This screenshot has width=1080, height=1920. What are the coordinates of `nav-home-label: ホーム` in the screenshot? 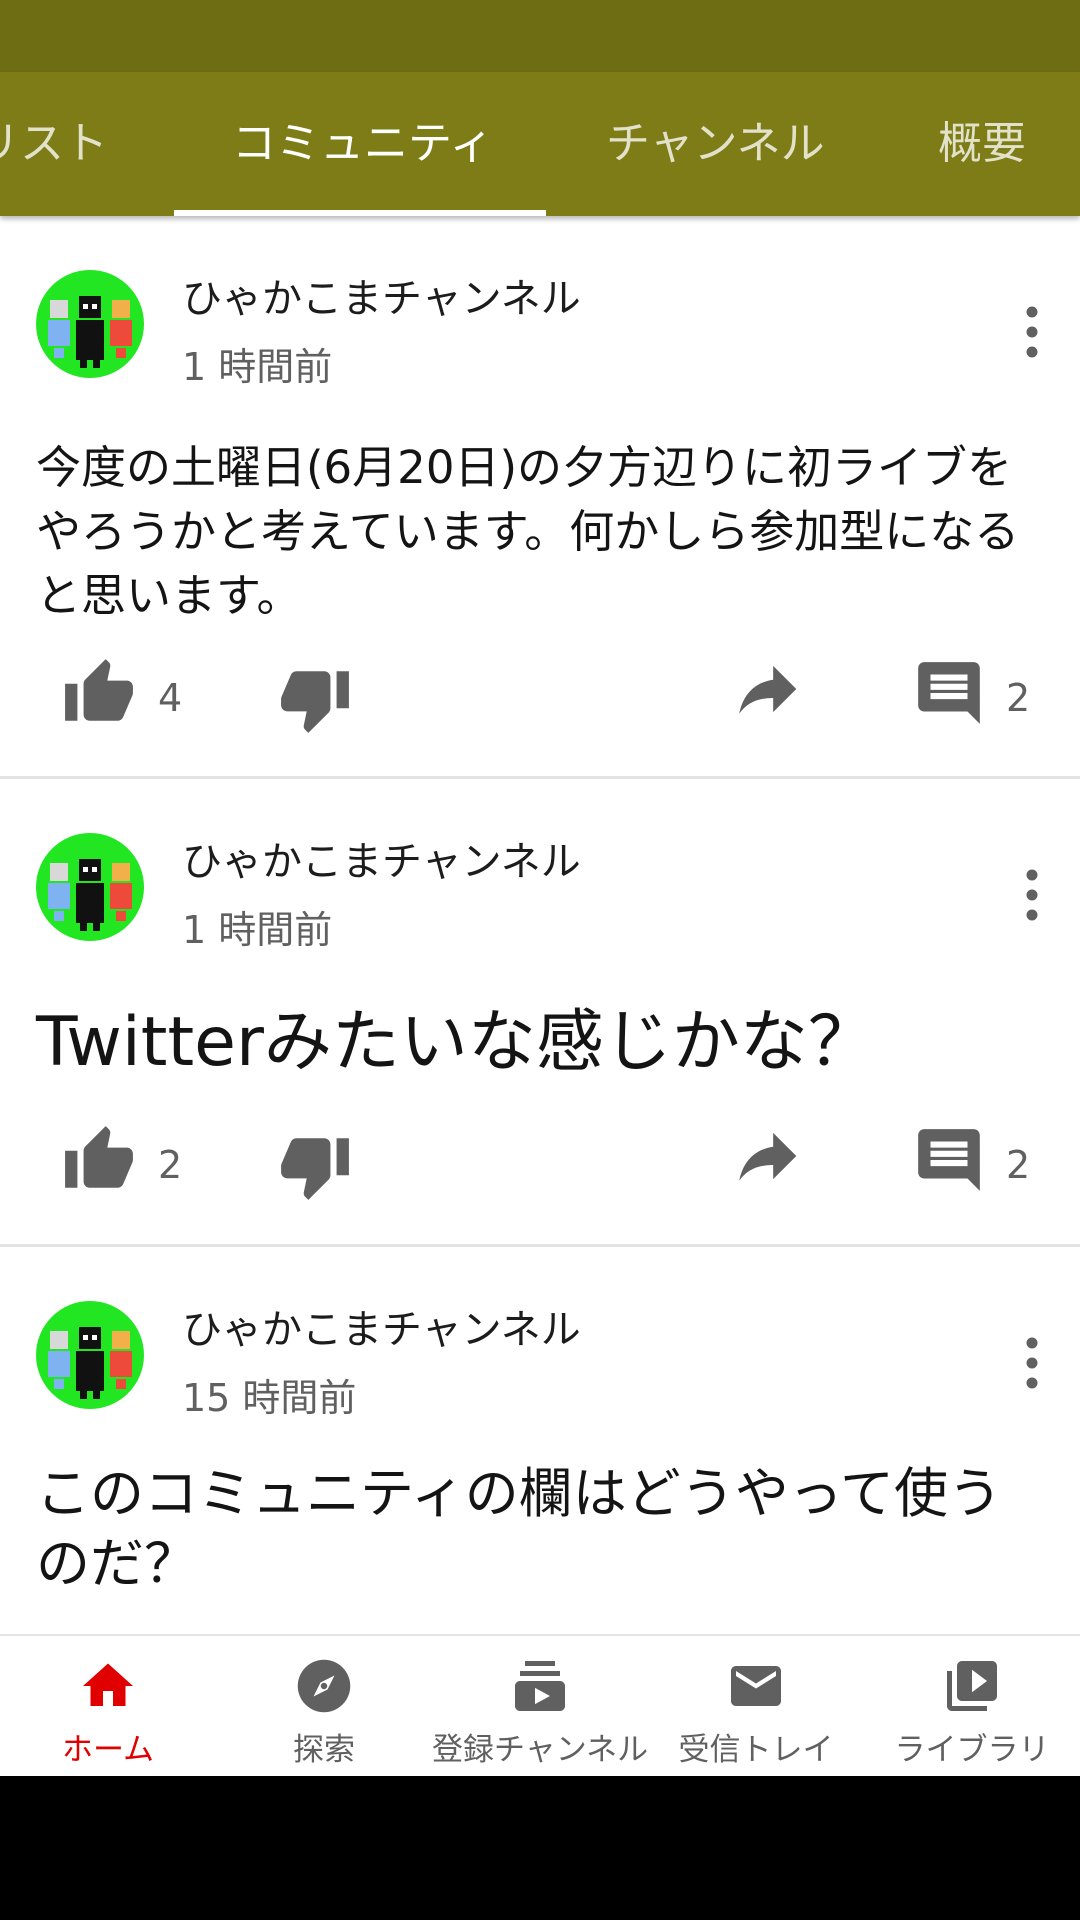 It's located at (108, 1750).